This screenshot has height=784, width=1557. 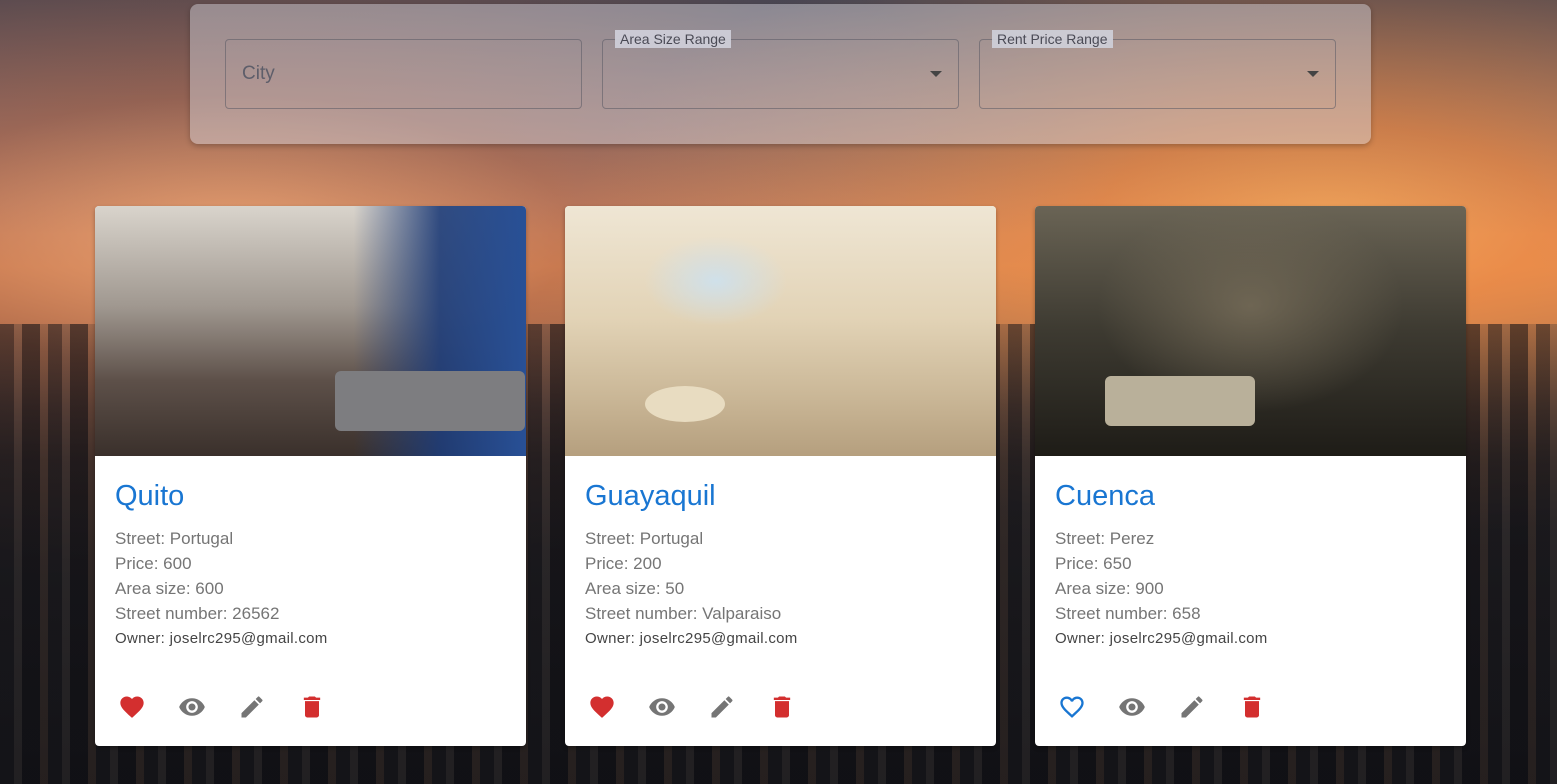 What do you see at coordinates (683, 613) in the screenshot?
I see `street-number-text: Street number: Valparaiso` at bounding box center [683, 613].